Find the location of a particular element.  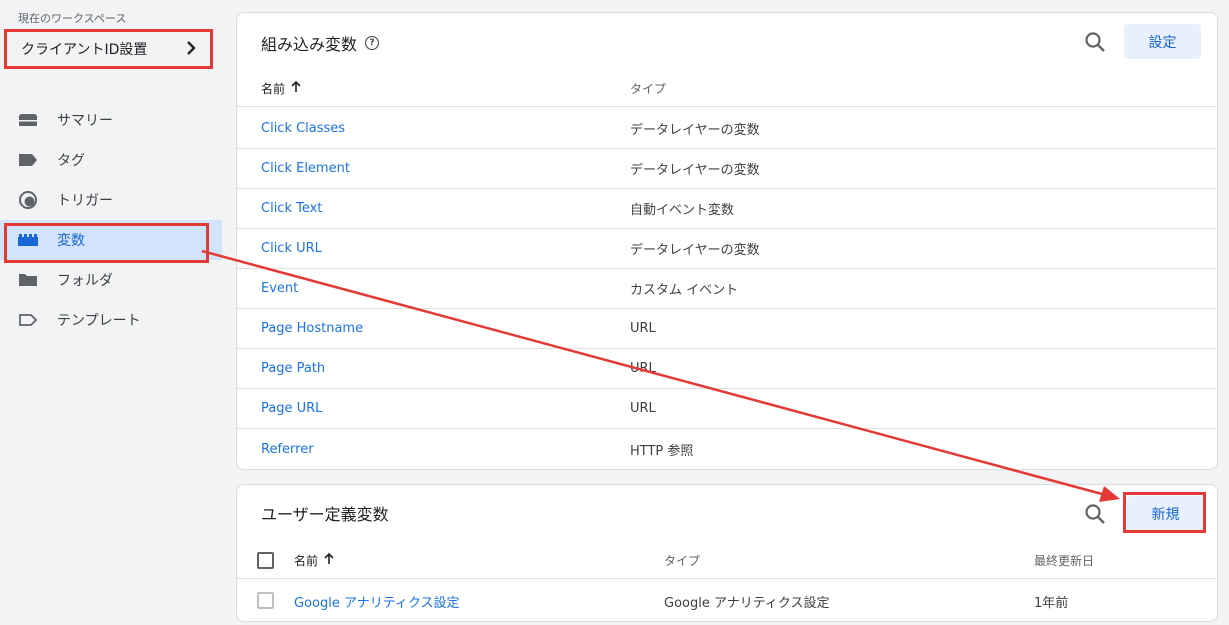

sidebar-item-label: サマリー is located at coordinates (85, 121).